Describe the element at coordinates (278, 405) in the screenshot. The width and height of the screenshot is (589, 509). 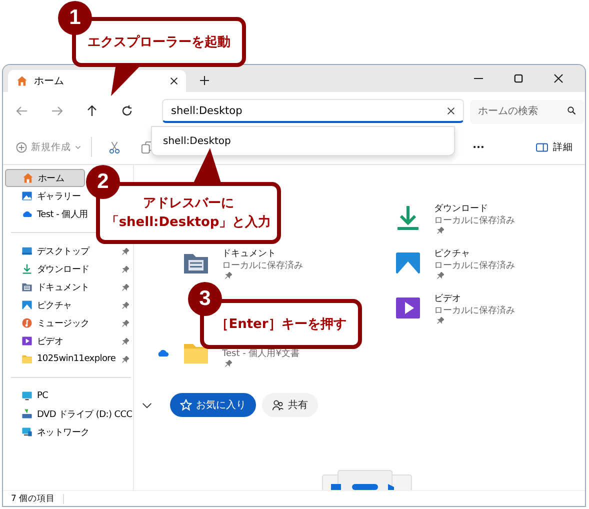
I see `people-icon` at that location.